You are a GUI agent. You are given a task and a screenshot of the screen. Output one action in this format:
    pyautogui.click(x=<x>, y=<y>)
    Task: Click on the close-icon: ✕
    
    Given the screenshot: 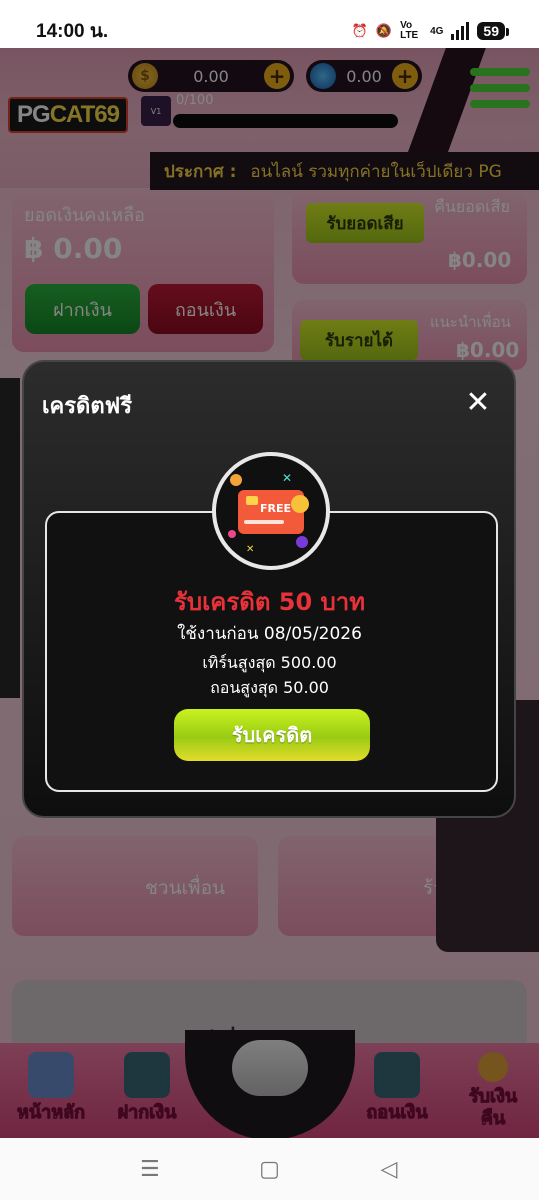 What is the action you would take?
    pyautogui.click(x=478, y=402)
    